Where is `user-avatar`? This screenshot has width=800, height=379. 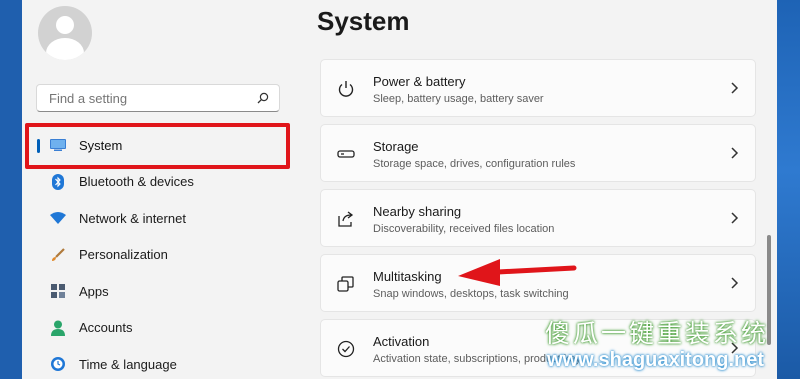
user-avatar is located at coordinates (65, 33).